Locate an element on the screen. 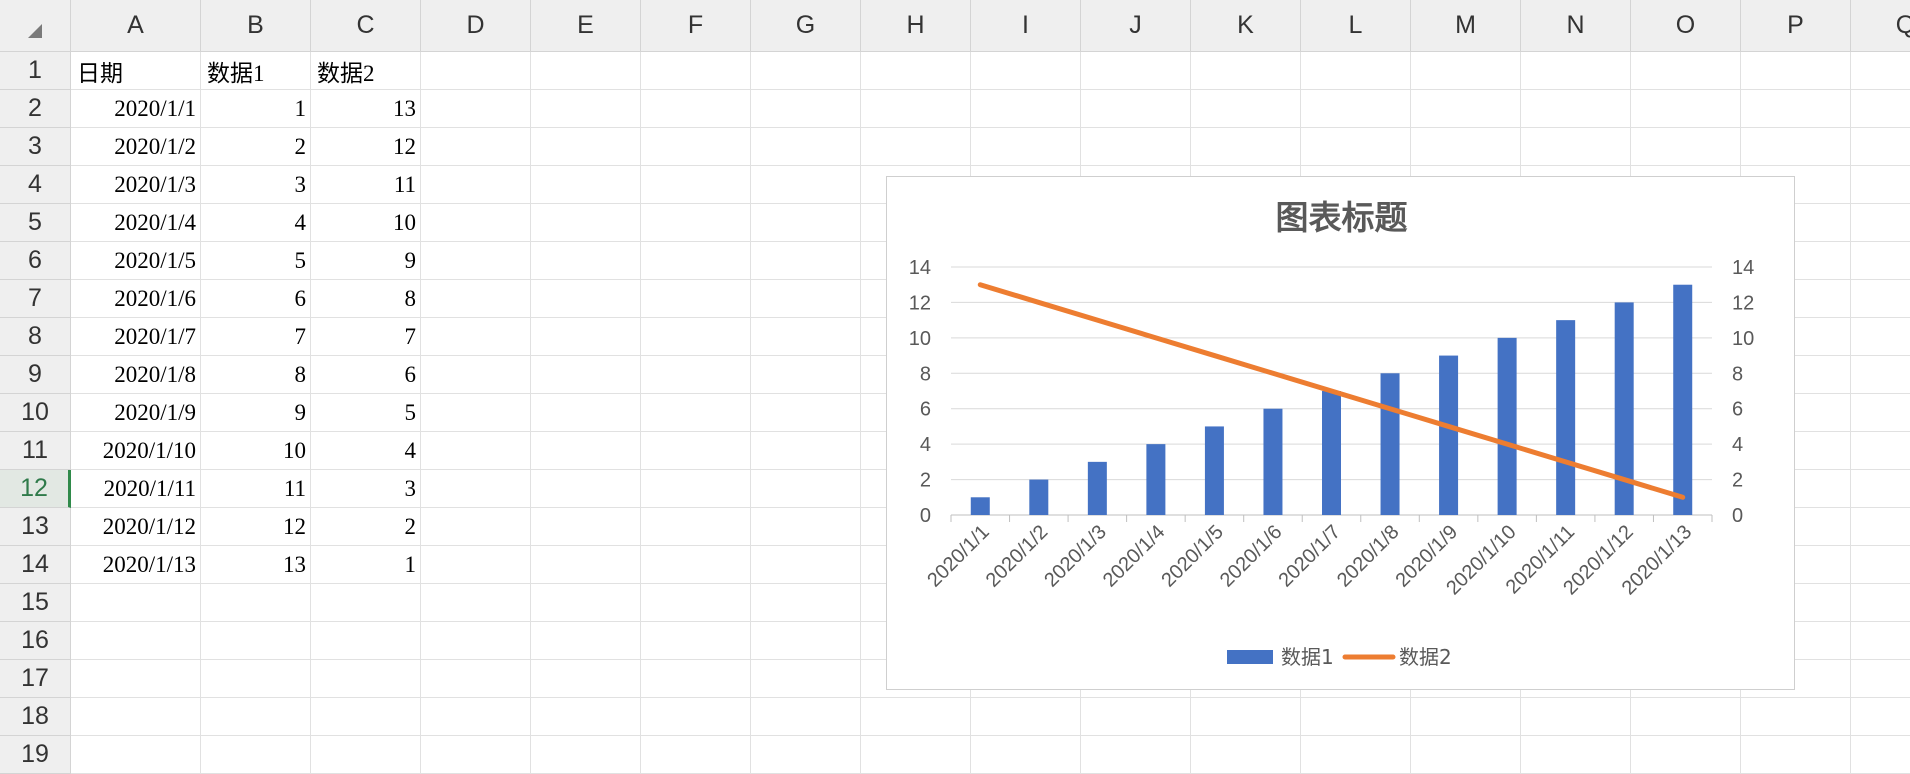 Image resolution: width=1910 pixels, height=774 pixels. cell-f13 is located at coordinates (696, 527).